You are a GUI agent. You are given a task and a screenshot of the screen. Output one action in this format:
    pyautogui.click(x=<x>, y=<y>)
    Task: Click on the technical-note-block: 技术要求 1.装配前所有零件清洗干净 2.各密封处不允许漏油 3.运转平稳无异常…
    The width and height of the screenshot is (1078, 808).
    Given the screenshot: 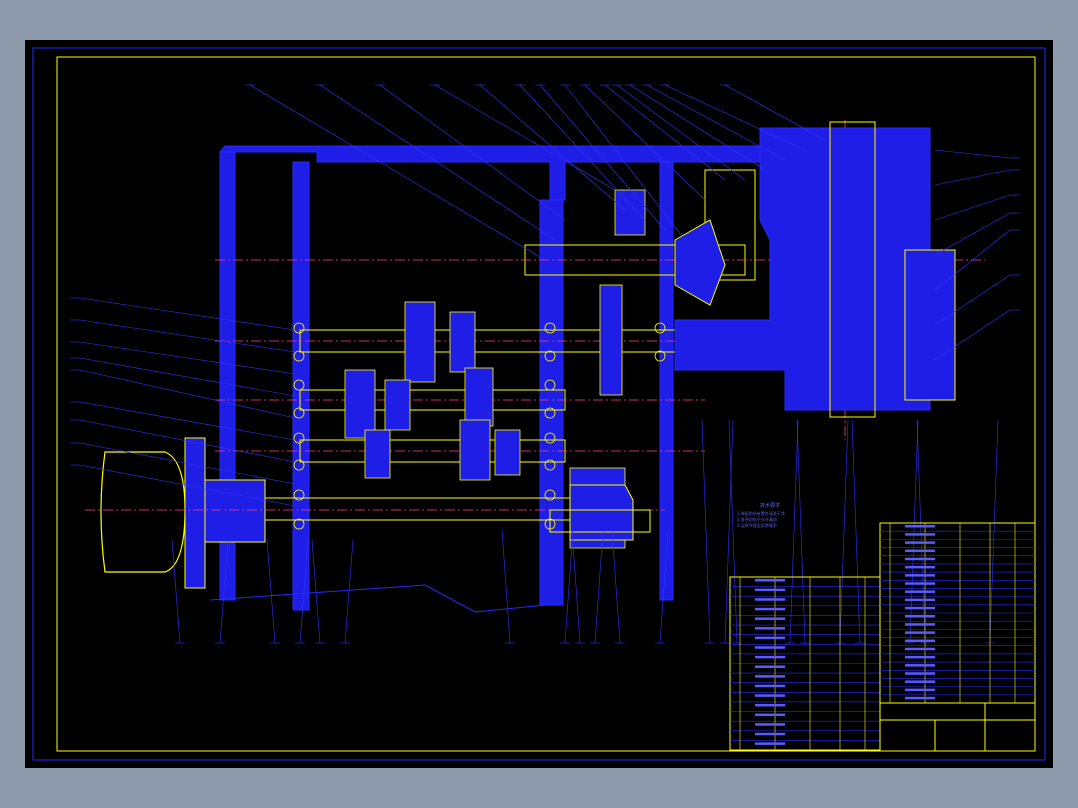 What is the action you would take?
    pyautogui.click(x=761, y=515)
    